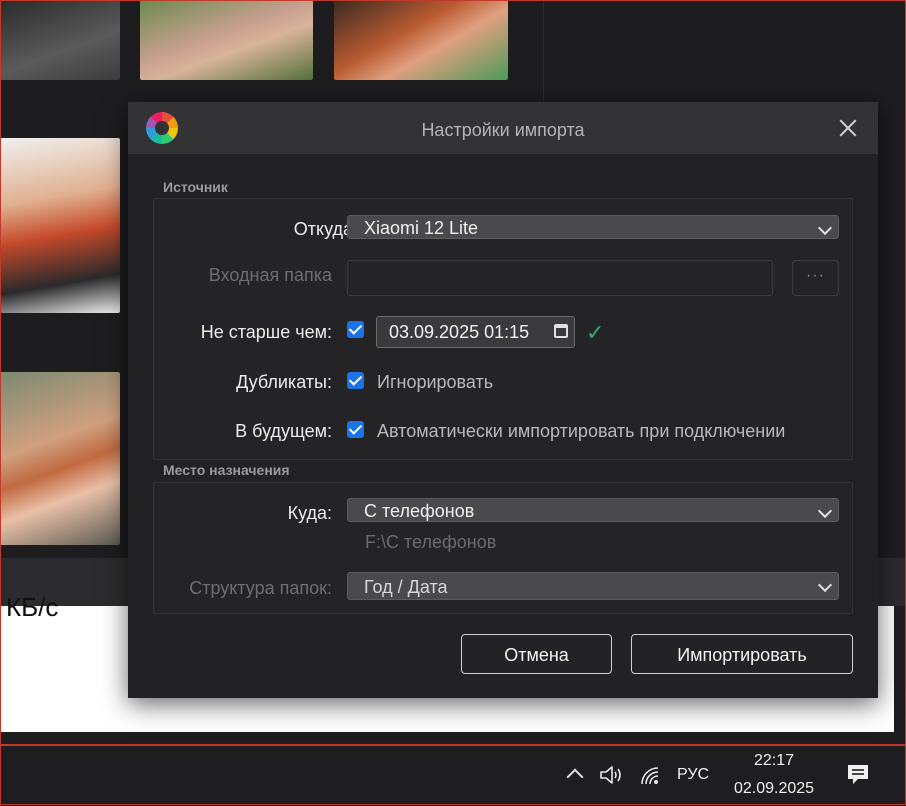  What do you see at coordinates (742, 654) in the screenshot?
I see `import-button: Импортировать` at bounding box center [742, 654].